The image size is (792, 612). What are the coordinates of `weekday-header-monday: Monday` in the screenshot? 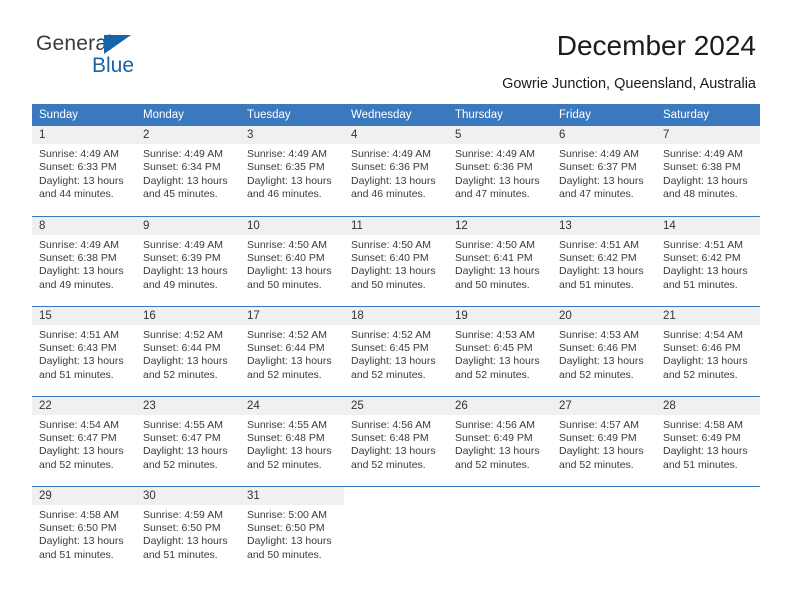 It's located at (188, 115).